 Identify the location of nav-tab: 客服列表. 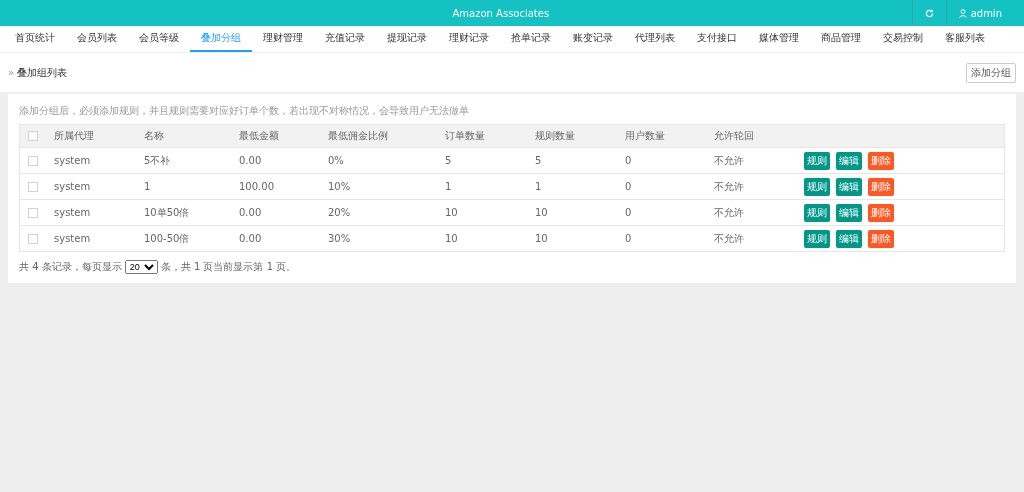
(965, 39).